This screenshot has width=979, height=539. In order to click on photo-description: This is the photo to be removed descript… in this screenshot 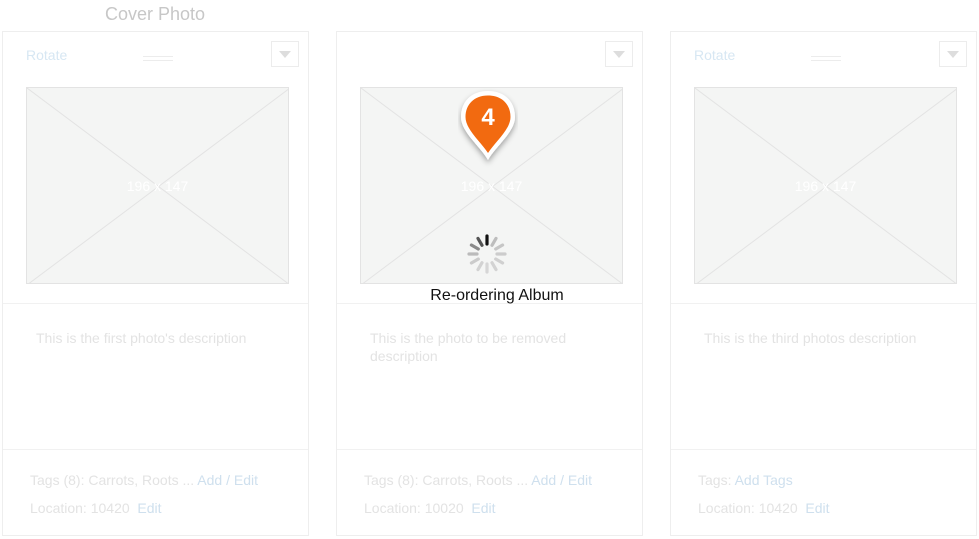, I will do `click(490, 347)`.